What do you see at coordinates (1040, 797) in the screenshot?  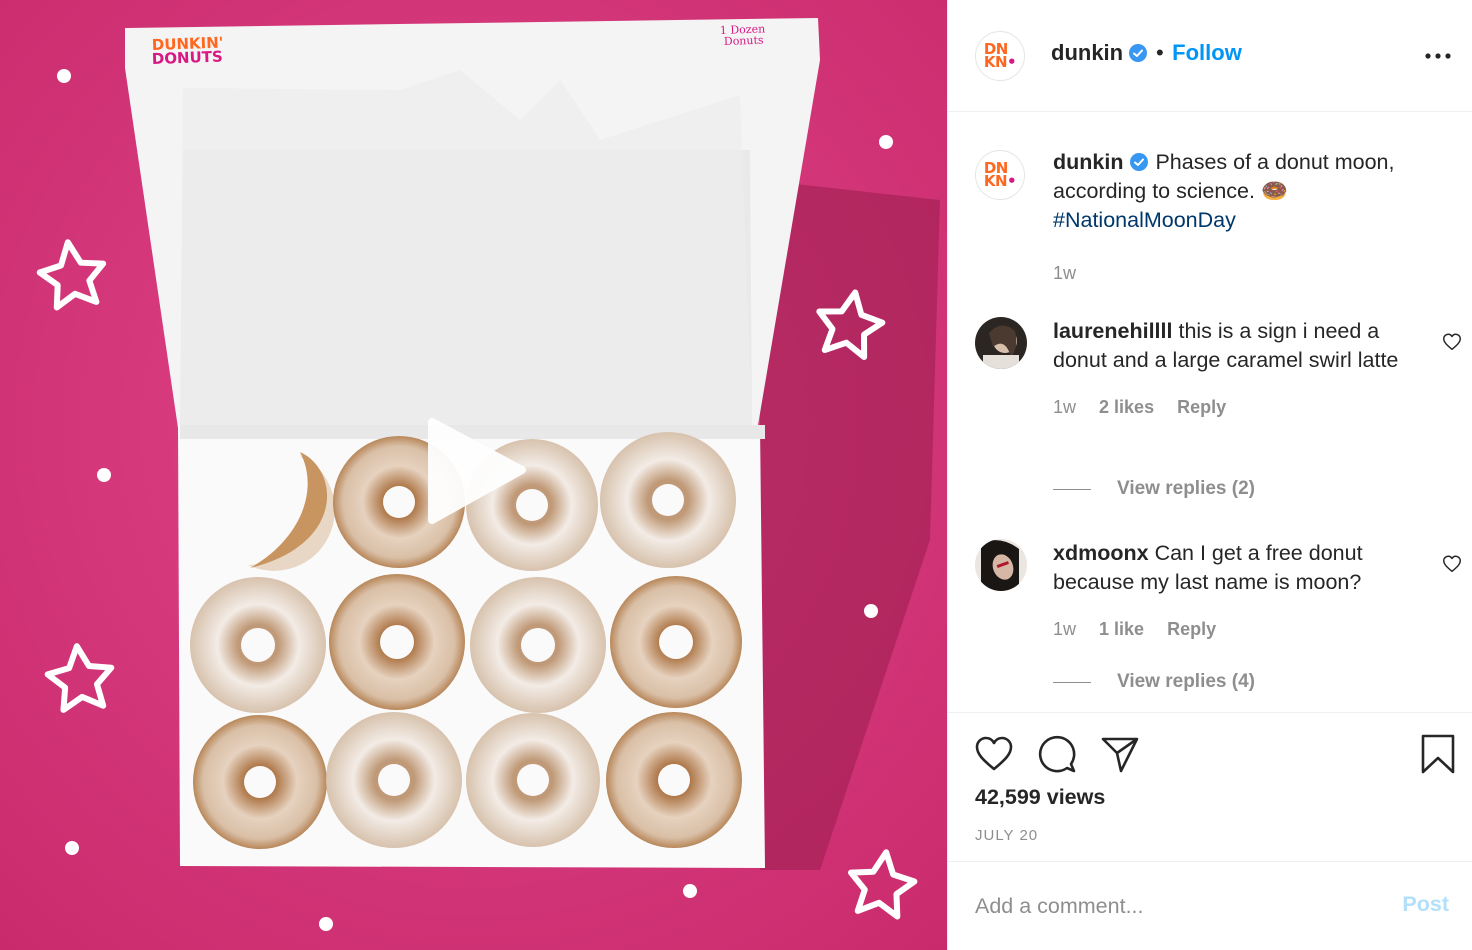 I see `view-count: 42,599 views` at bounding box center [1040, 797].